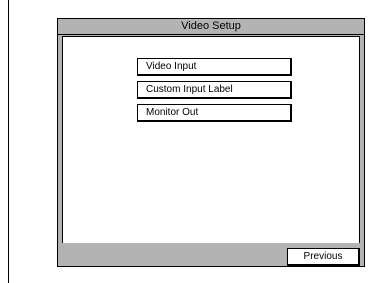 The width and height of the screenshot is (377, 283). Describe the element at coordinates (214, 90) in the screenshot. I see `custom-input-label-button: Custom Input Label` at that location.